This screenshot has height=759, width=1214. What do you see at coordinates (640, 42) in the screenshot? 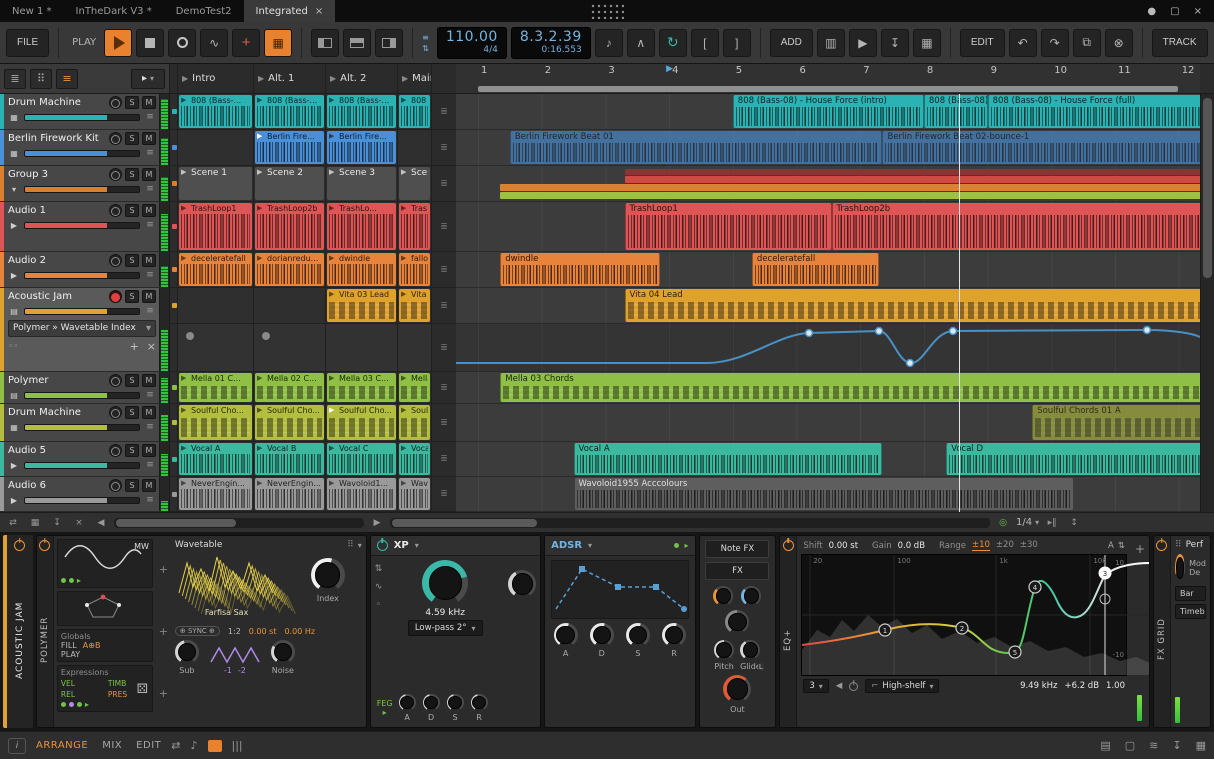
I see `follow-playhead-button: ∧` at bounding box center [640, 42].